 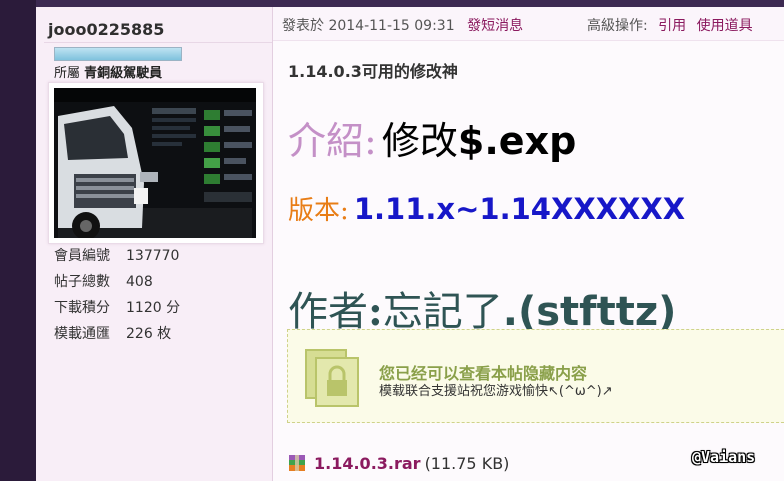 What do you see at coordinates (617, 26) in the screenshot?
I see `advanced-label: 高級操作:` at bounding box center [617, 26].